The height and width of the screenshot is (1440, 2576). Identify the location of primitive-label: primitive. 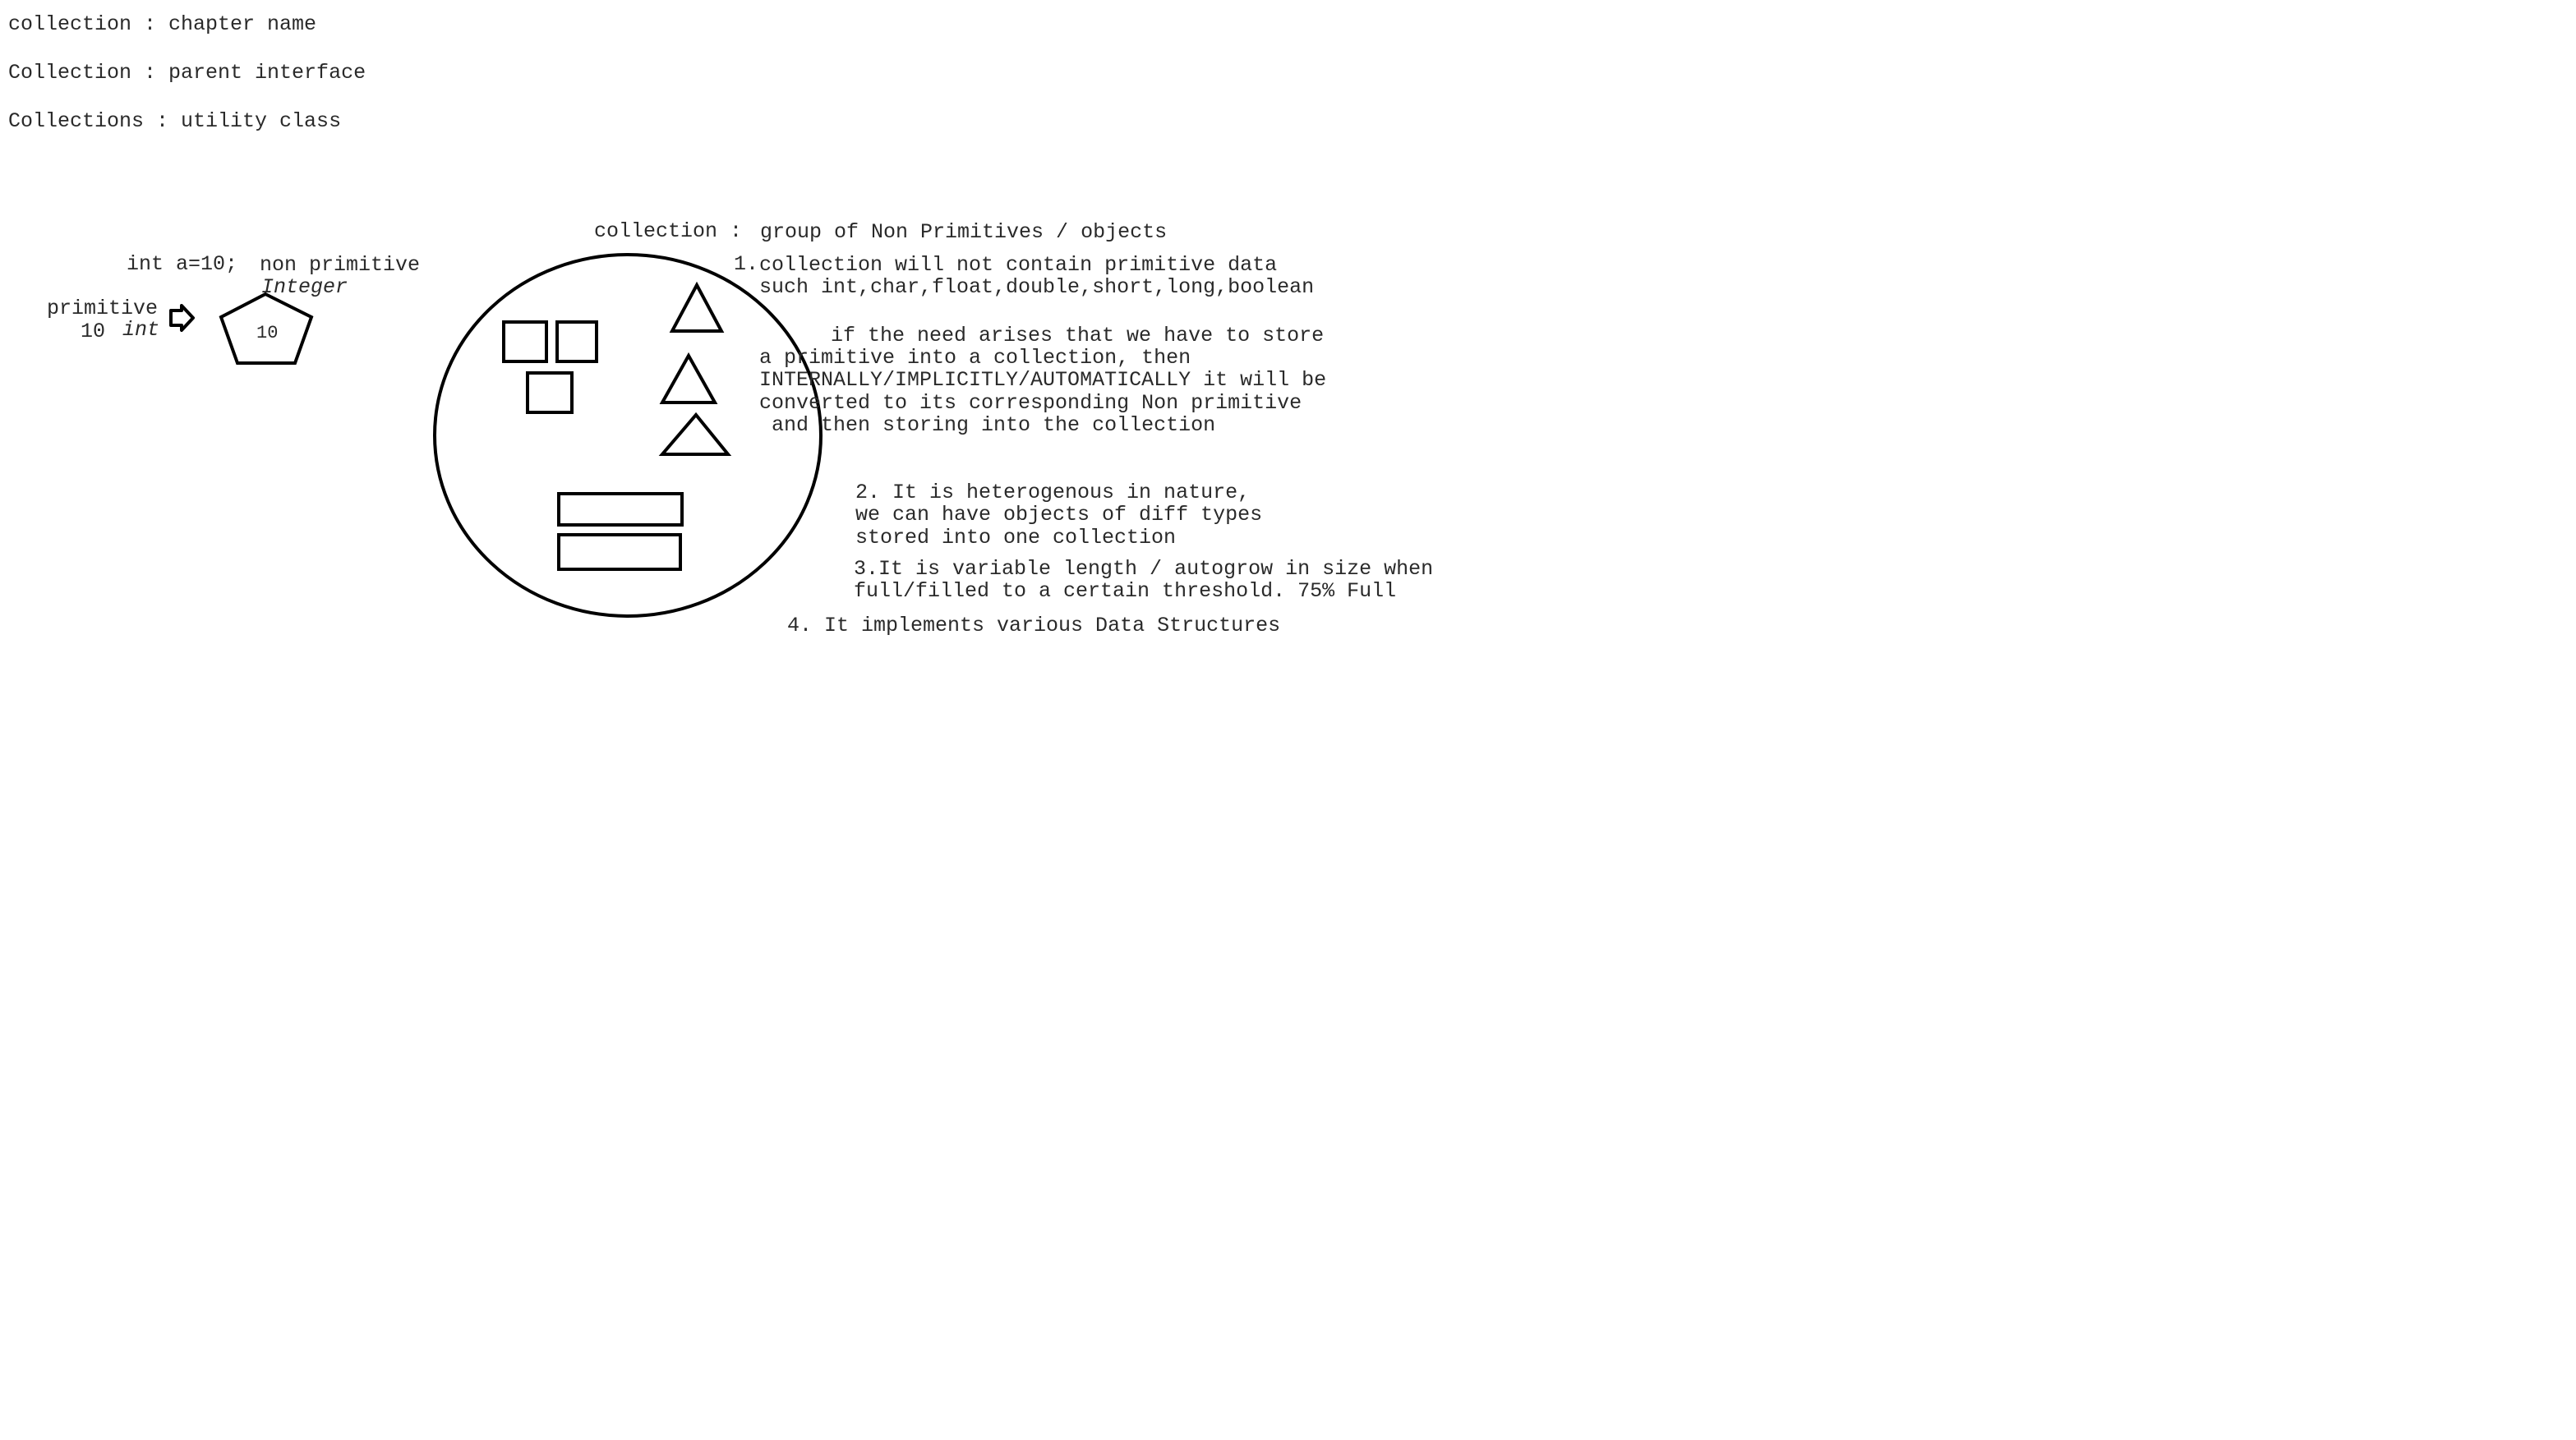
(102, 308).